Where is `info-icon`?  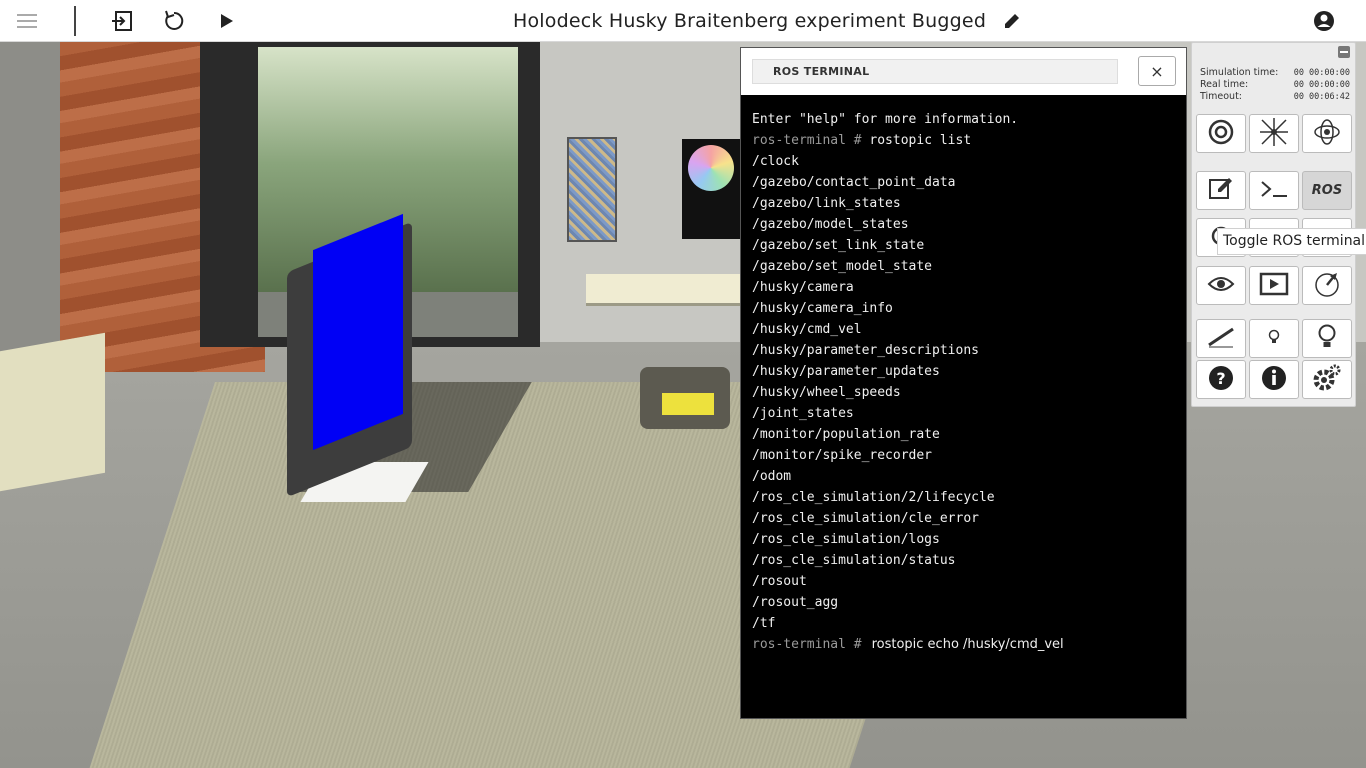 info-icon is located at coordinates (1274, 380).